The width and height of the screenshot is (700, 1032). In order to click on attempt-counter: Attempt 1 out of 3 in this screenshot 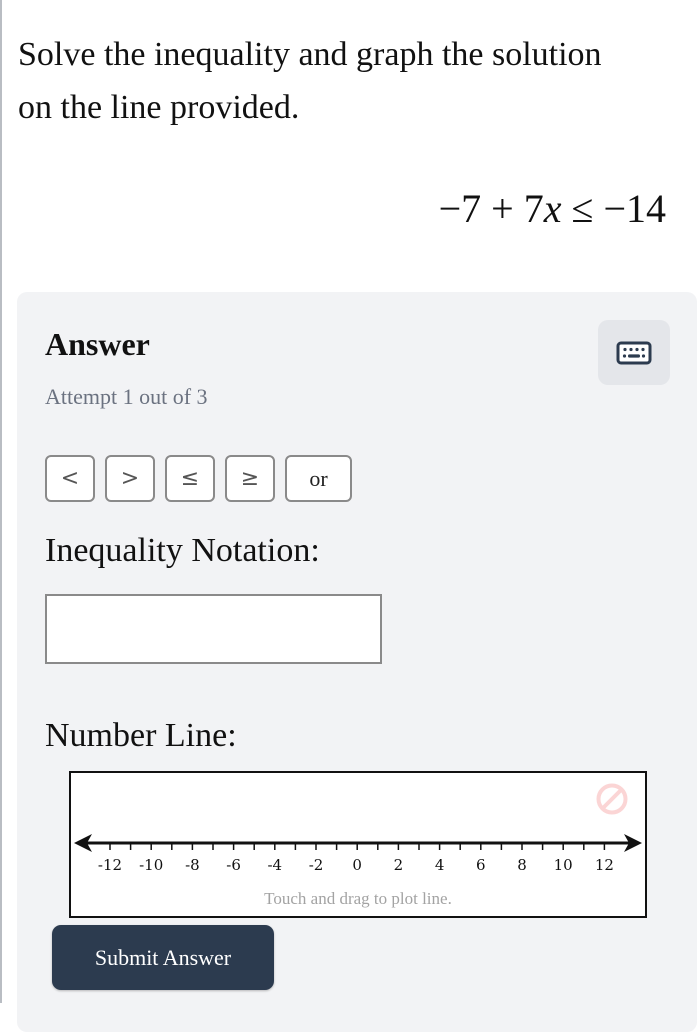, I will do `click(126, 396)`.